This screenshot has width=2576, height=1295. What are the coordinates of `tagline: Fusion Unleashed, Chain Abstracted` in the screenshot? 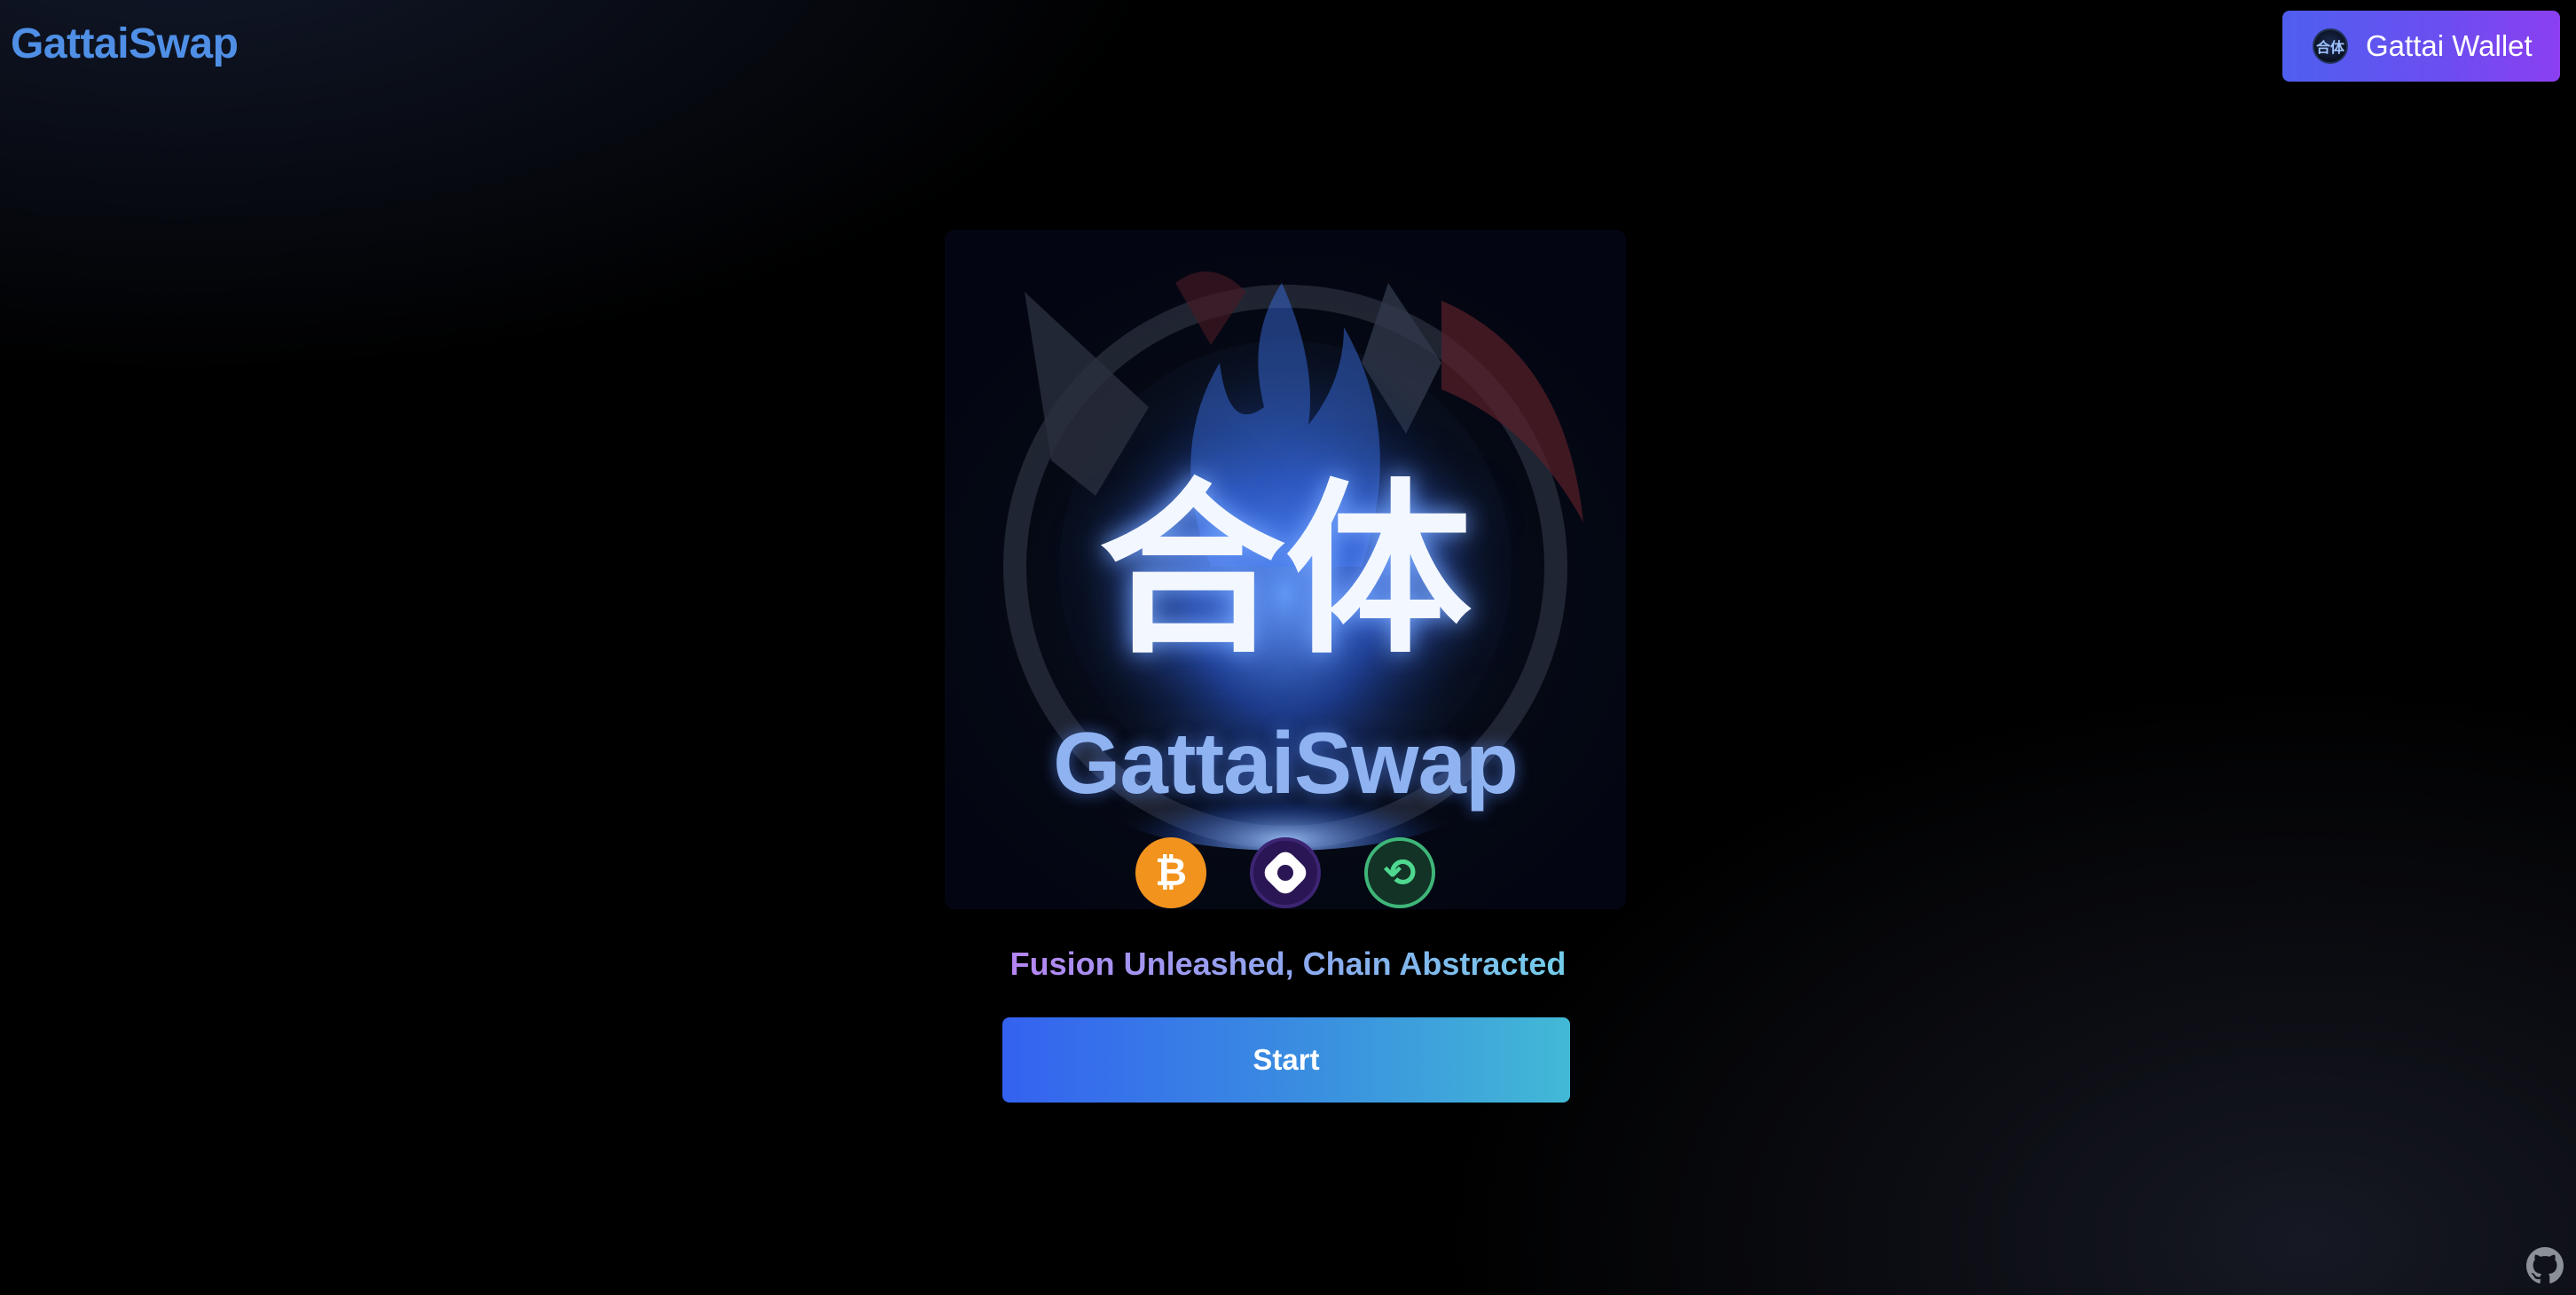 It's located at (1288, 964).